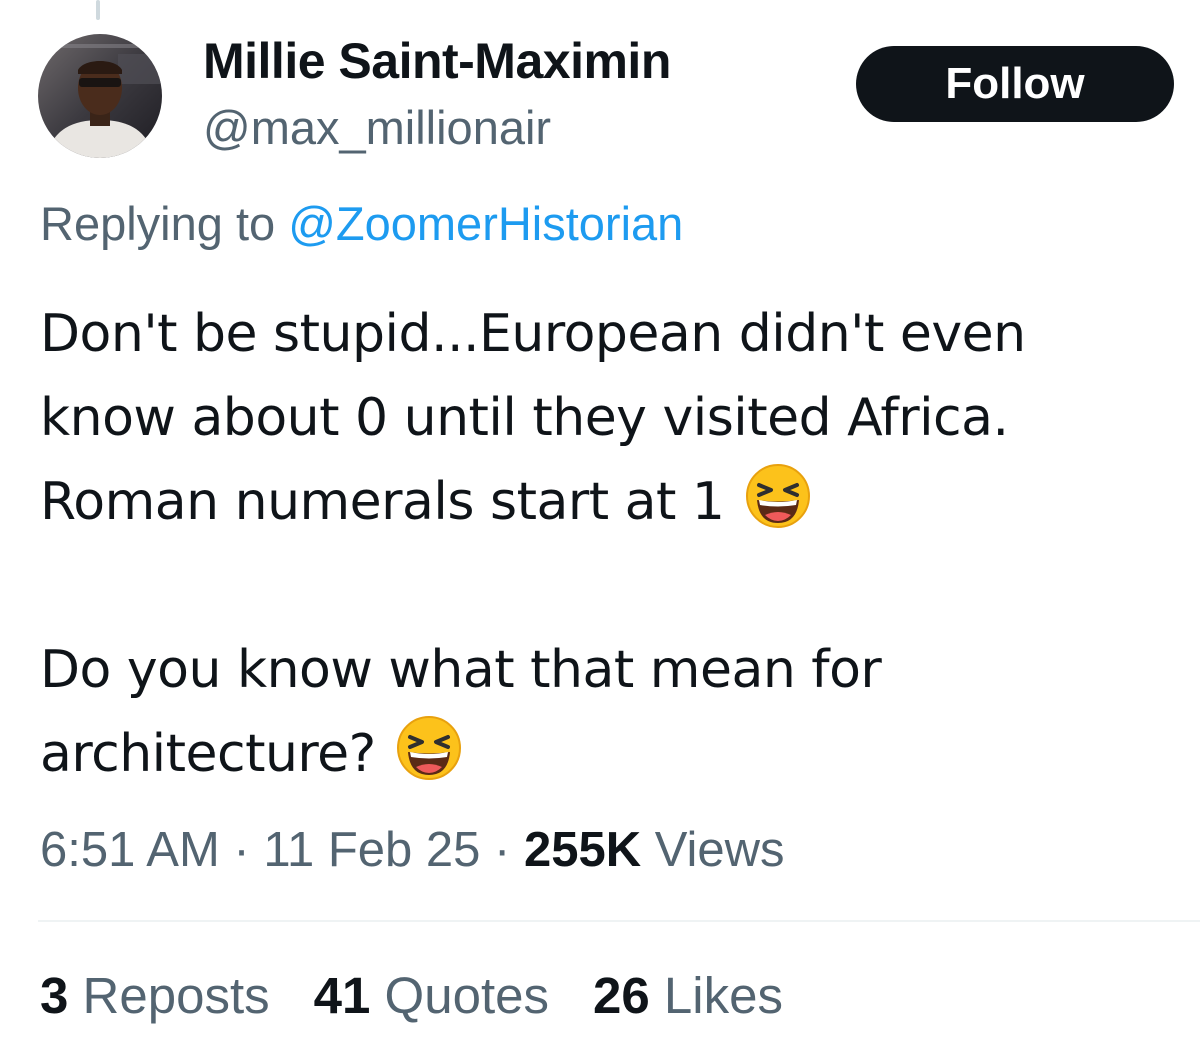 This screenshot has height=1043, width=1200. Describe the element at coordinates (621, 995) in the screenshot. I see `likes-count: 26` at that location.